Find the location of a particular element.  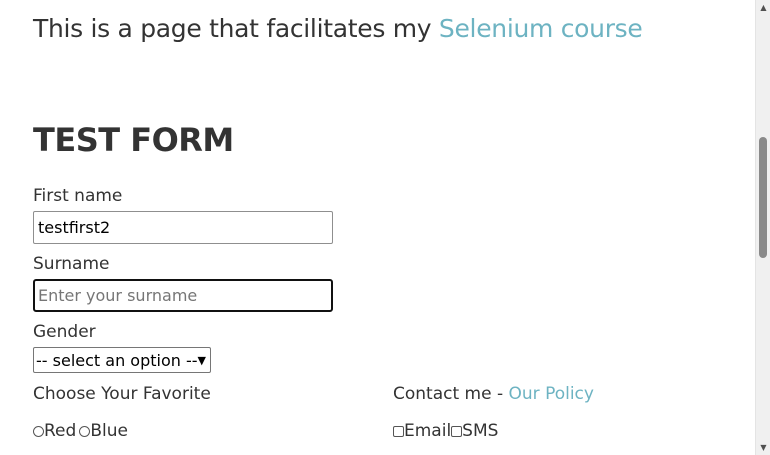

surname-label: Surname is located at coordinates (71, 264).